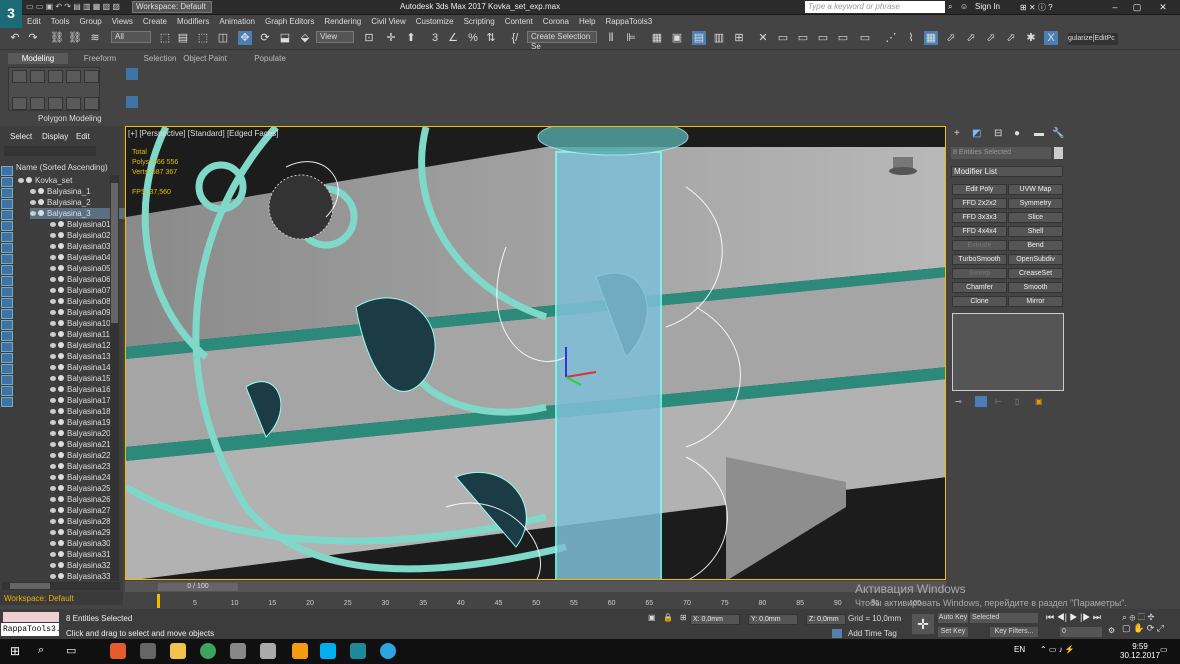  I want to click on menu-animation: Animation, so click(237, 21).